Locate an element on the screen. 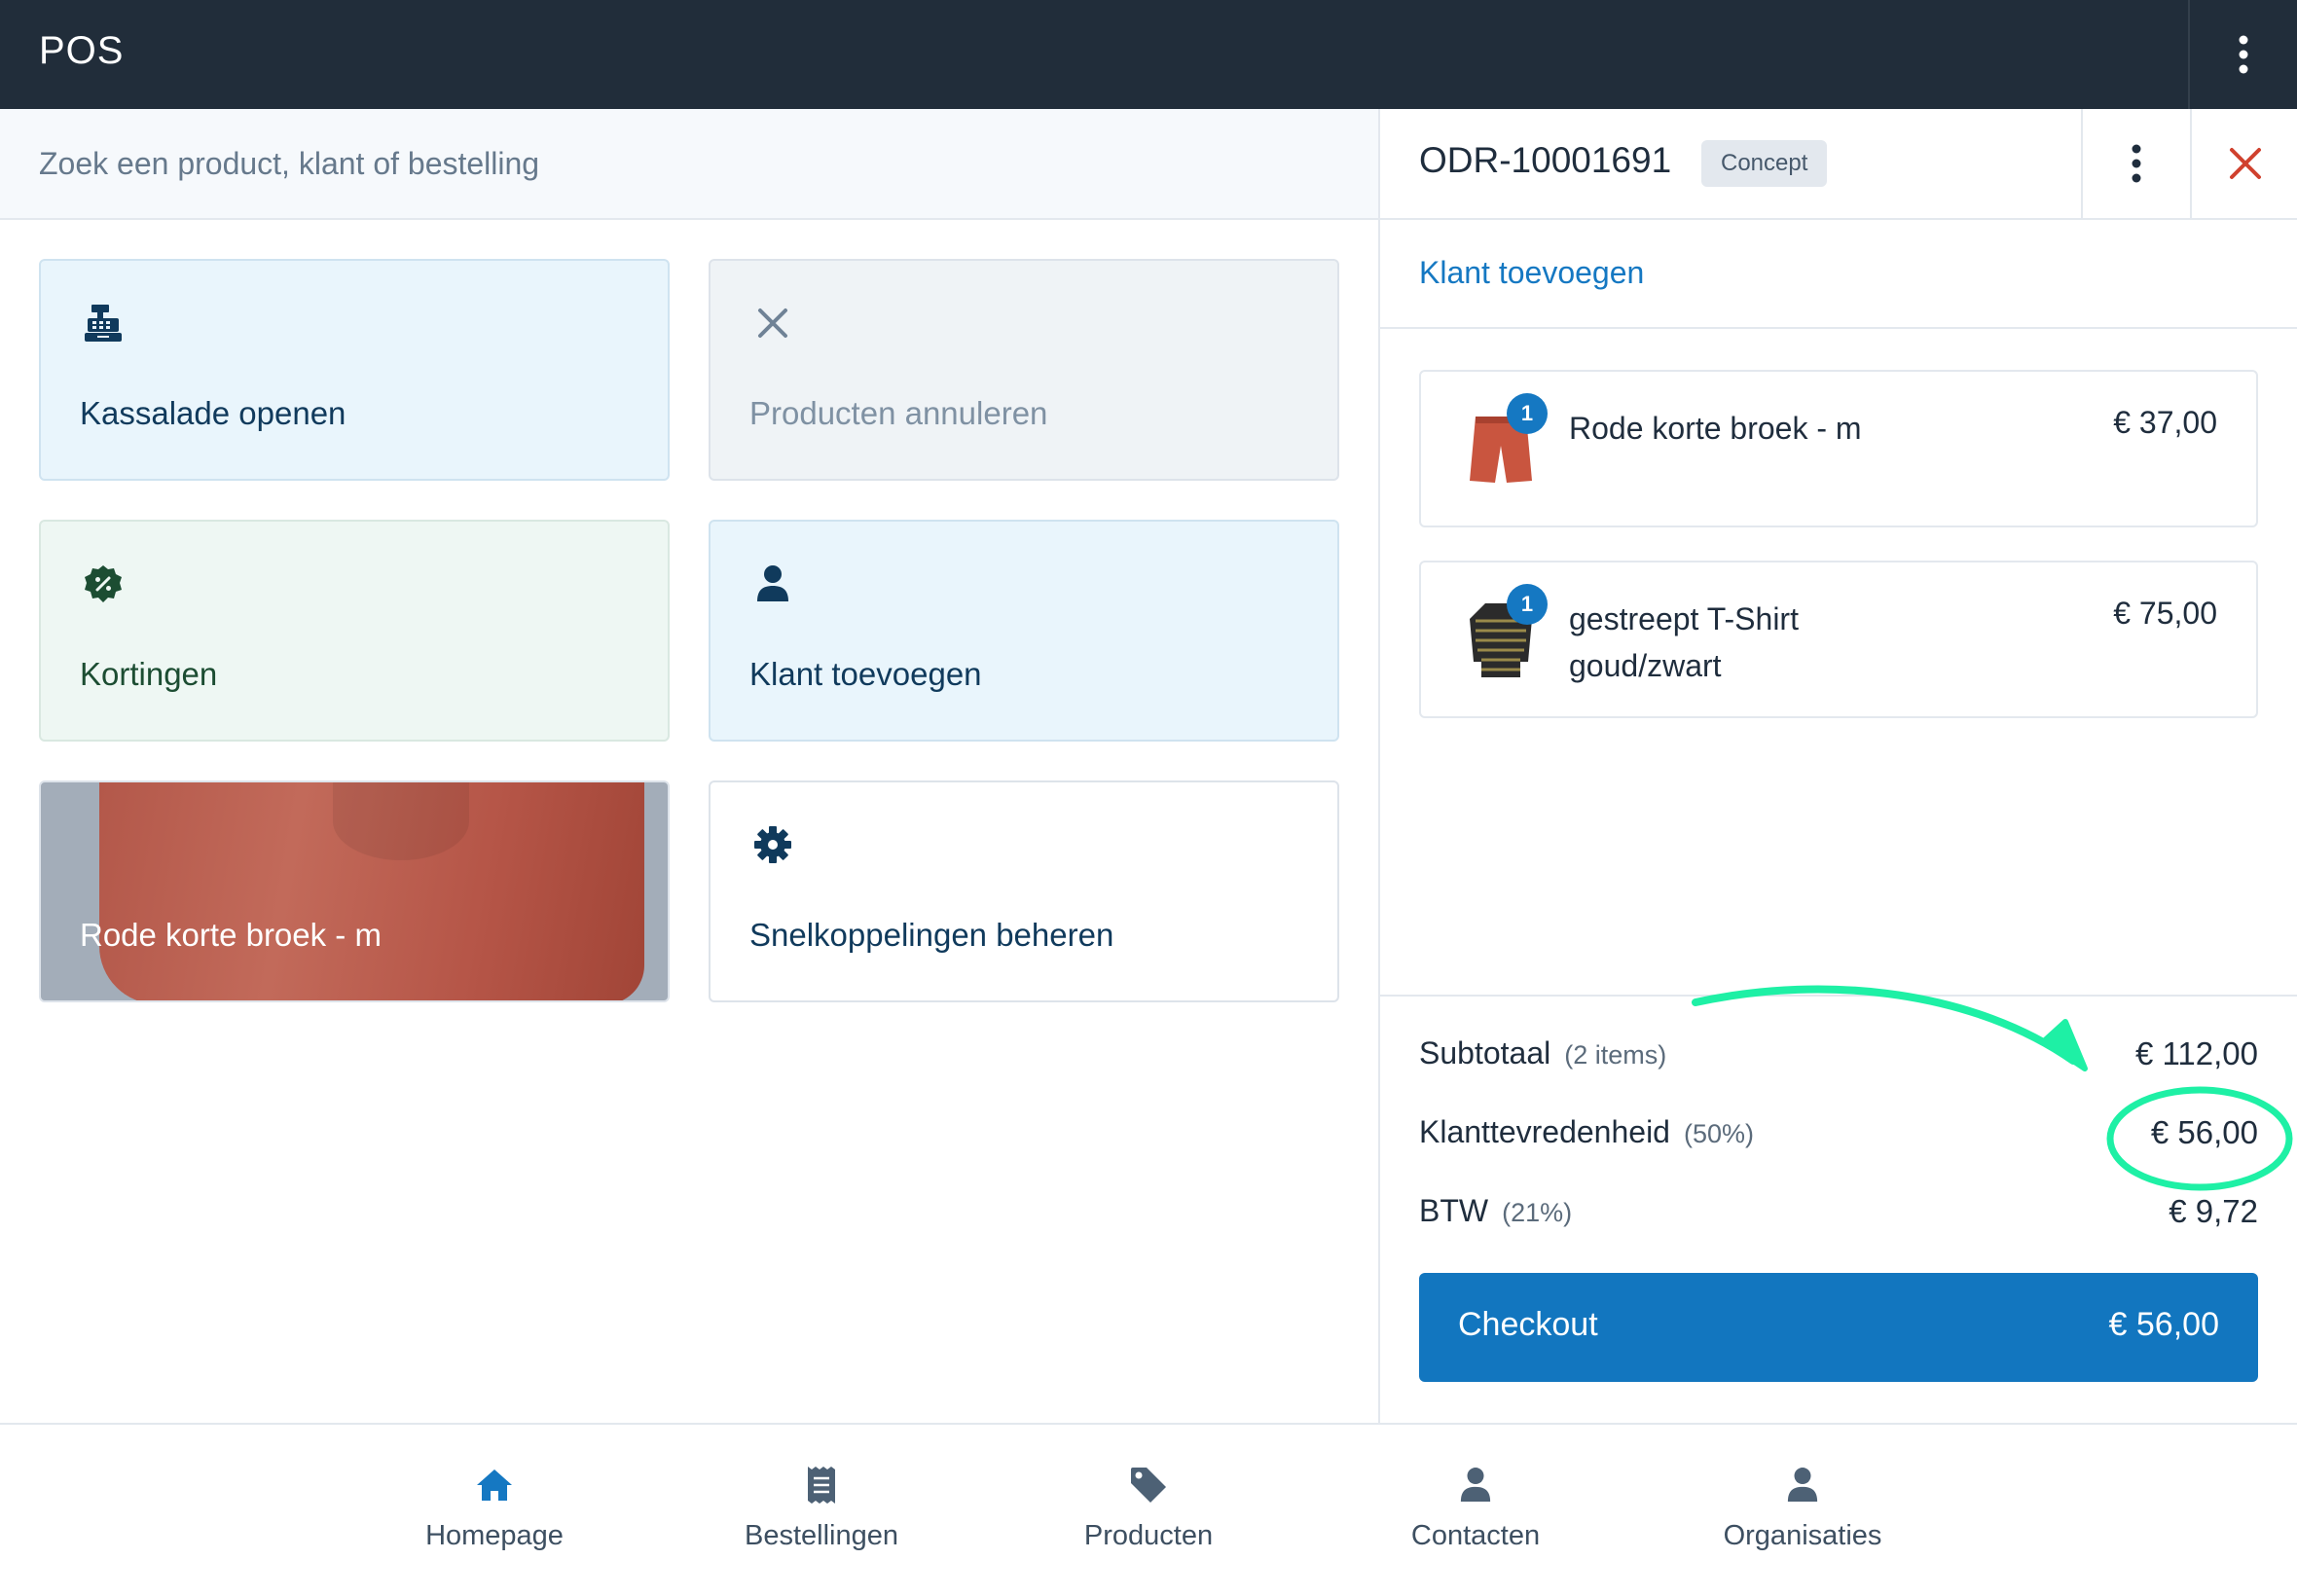 This screenshot has width=2297, height=1596. tag-icon is located at coordinates (1148, 1485).